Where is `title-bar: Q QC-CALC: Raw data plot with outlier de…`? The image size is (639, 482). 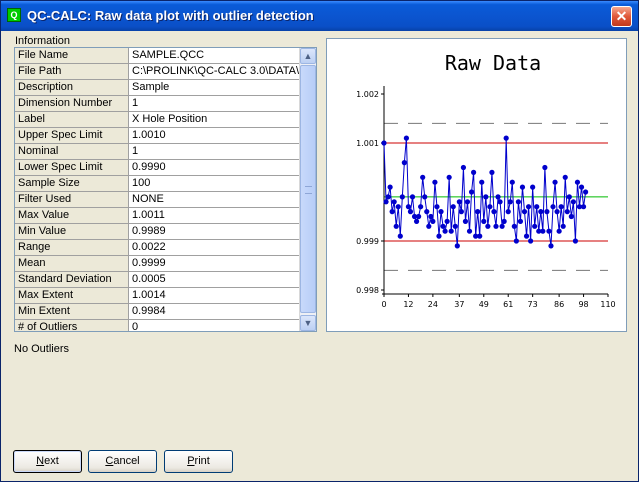 title-bar: Q QC-CALC: Raw data plot with outlier de… is located at coordinates (319, 16).